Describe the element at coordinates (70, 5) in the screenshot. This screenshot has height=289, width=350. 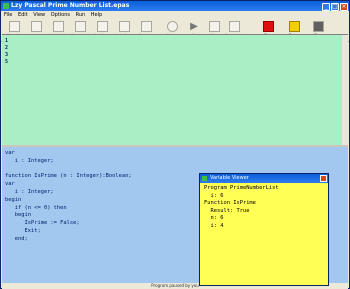
I see `window-title: Lzy Pascal Prime Number List.epas` at that location.